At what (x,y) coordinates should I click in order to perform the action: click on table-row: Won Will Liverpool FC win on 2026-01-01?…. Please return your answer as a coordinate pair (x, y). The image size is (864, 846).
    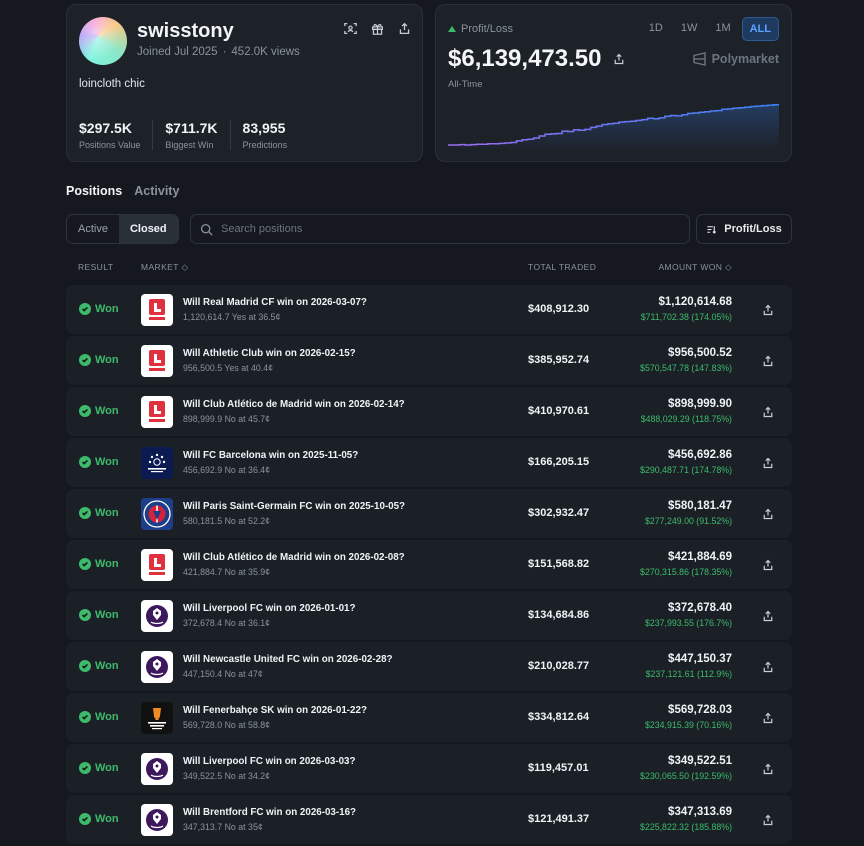
    Looking at the image, I should click on (429, 615).